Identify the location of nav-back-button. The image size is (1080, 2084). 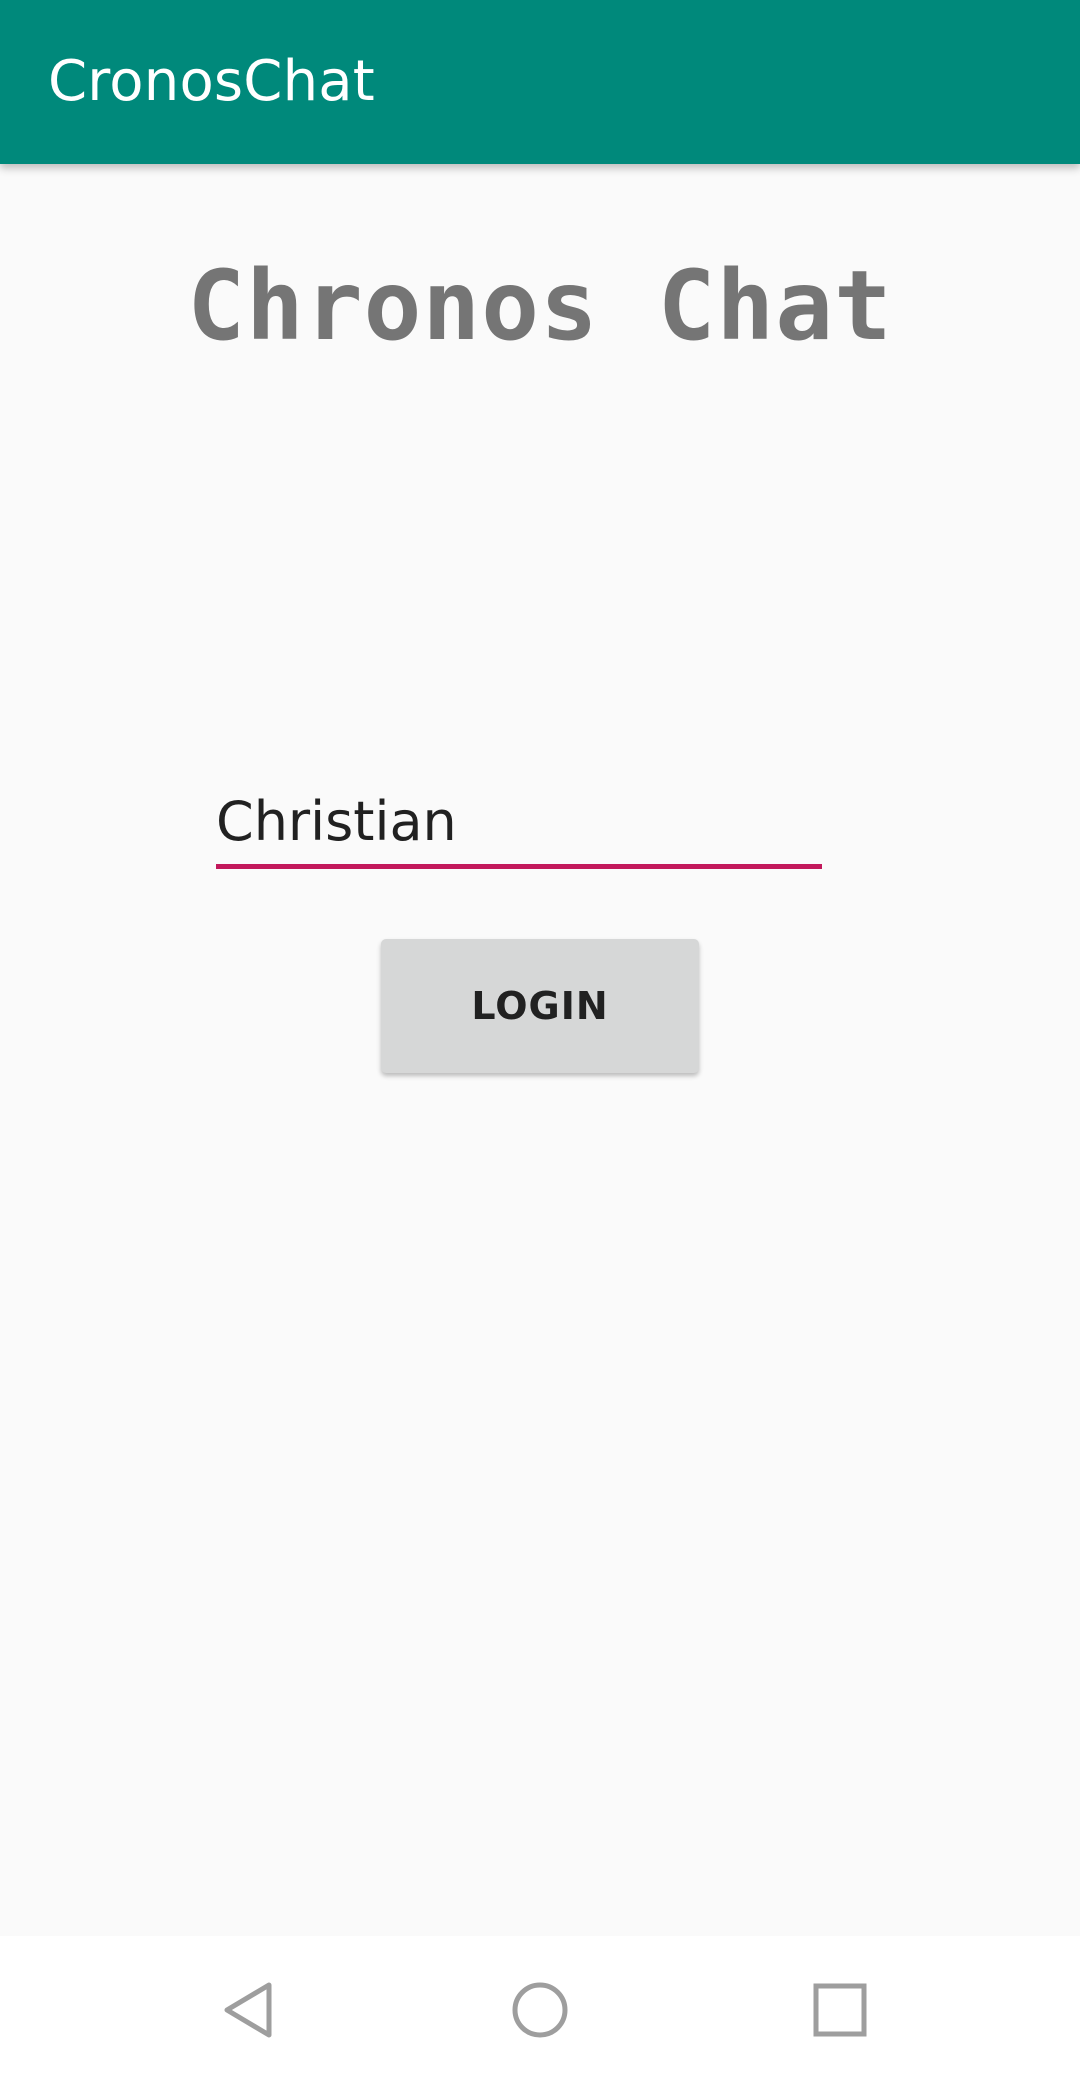
(248, 2010).